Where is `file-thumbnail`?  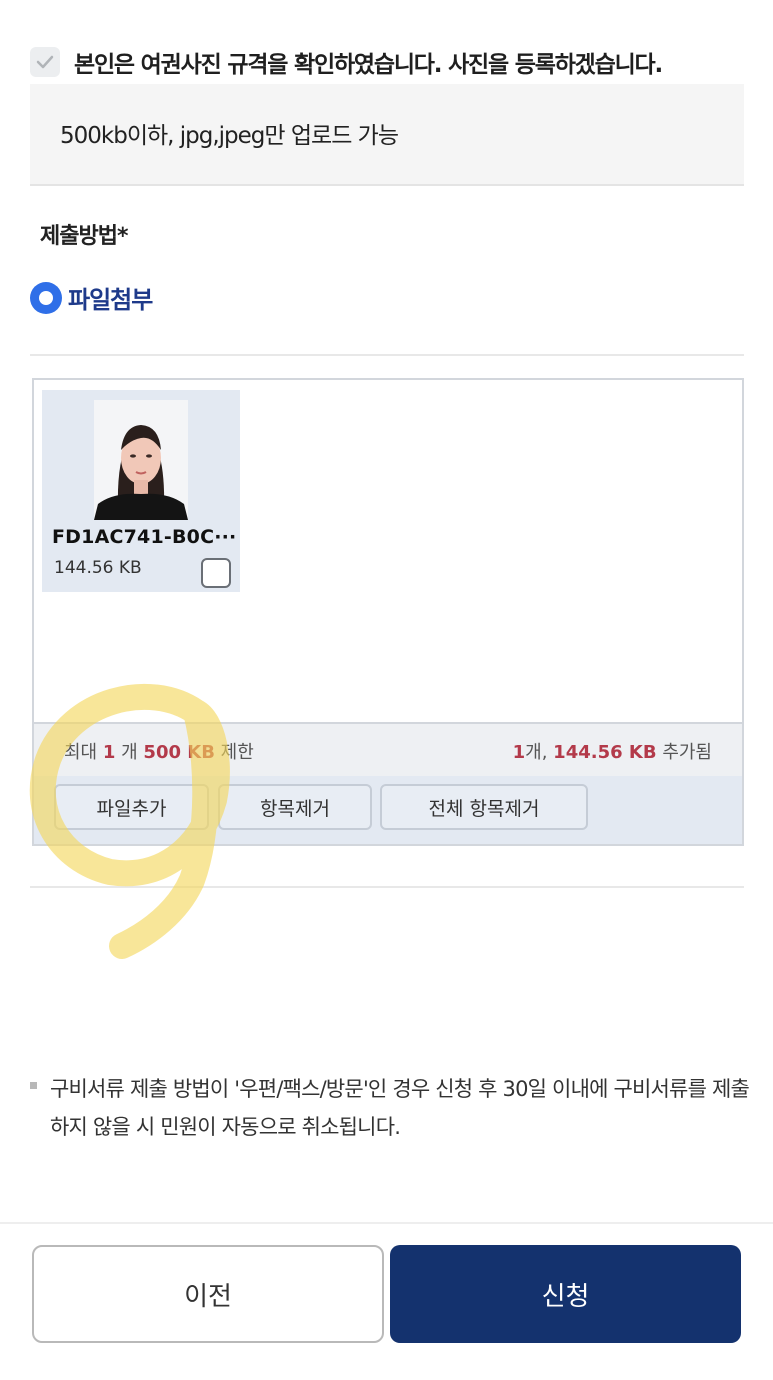 file-thumbnail is located at coordinates (141, 460).